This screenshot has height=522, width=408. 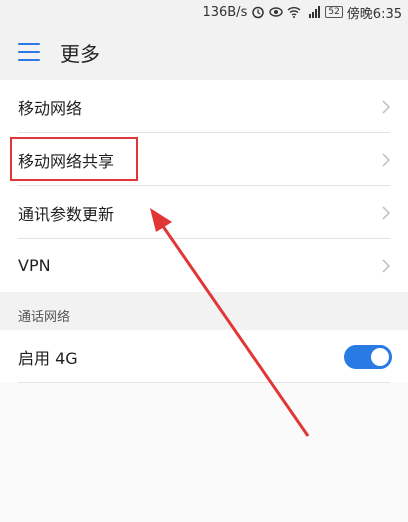 I want to click on status-bar: 136B/s 52 傍晚6:35, so click(x=204, y=12).